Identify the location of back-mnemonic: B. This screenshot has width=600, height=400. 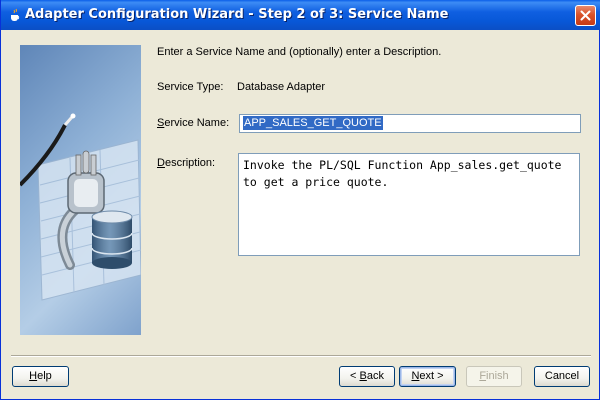
(363, 376).